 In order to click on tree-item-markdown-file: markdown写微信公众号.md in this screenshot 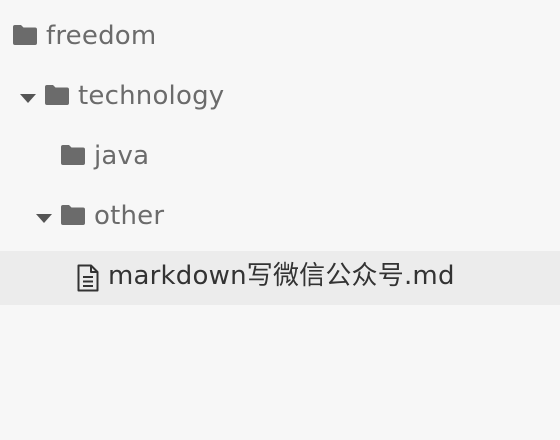, I will do `click(280, 278)`.